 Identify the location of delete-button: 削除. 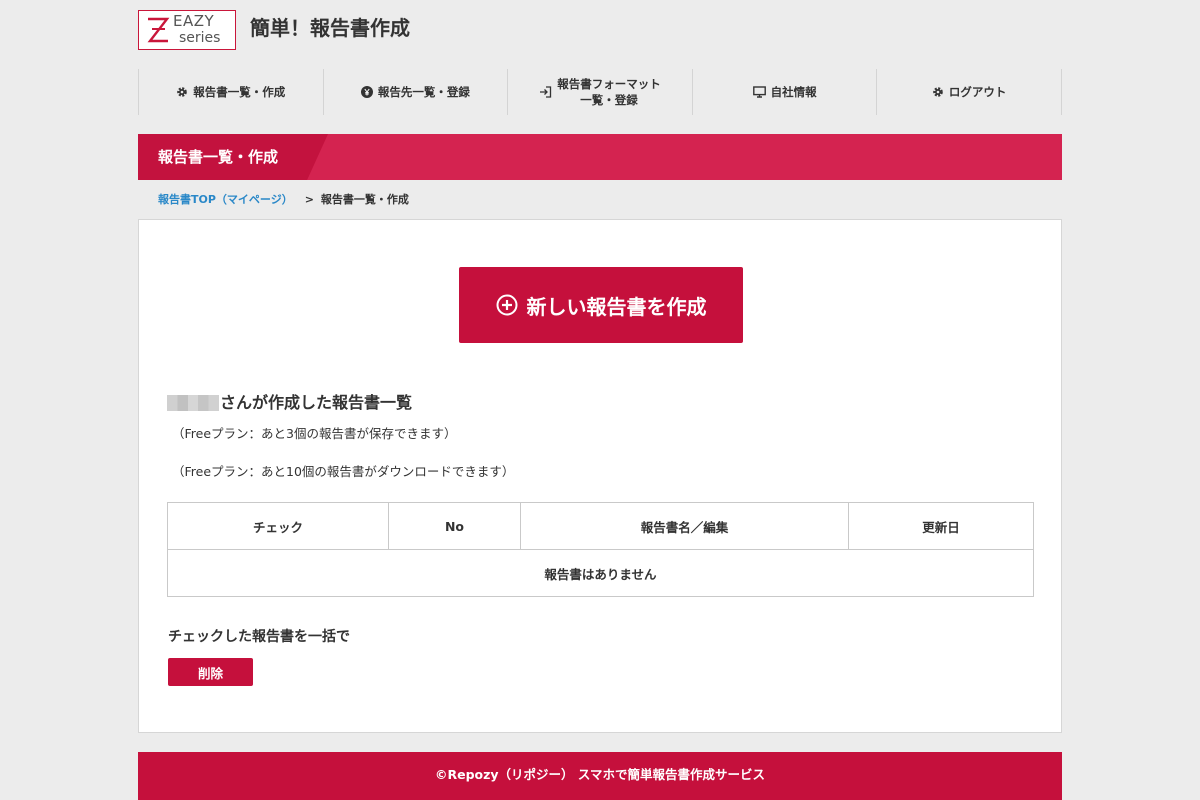
(210, 672).